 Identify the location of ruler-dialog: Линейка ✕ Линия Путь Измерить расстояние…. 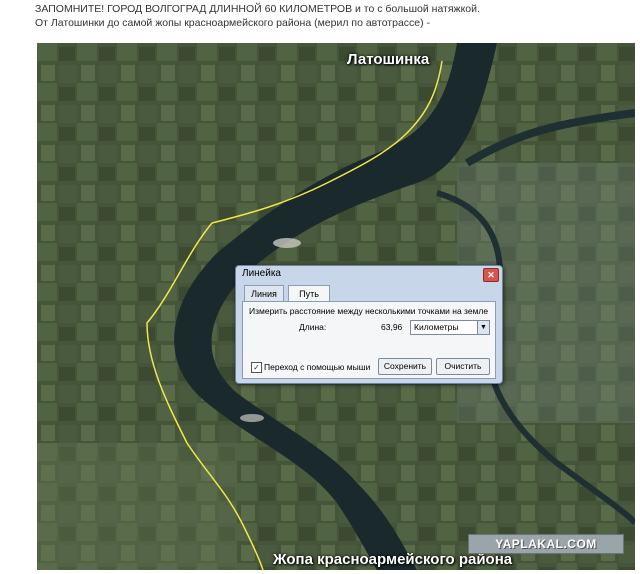
(369, 324).